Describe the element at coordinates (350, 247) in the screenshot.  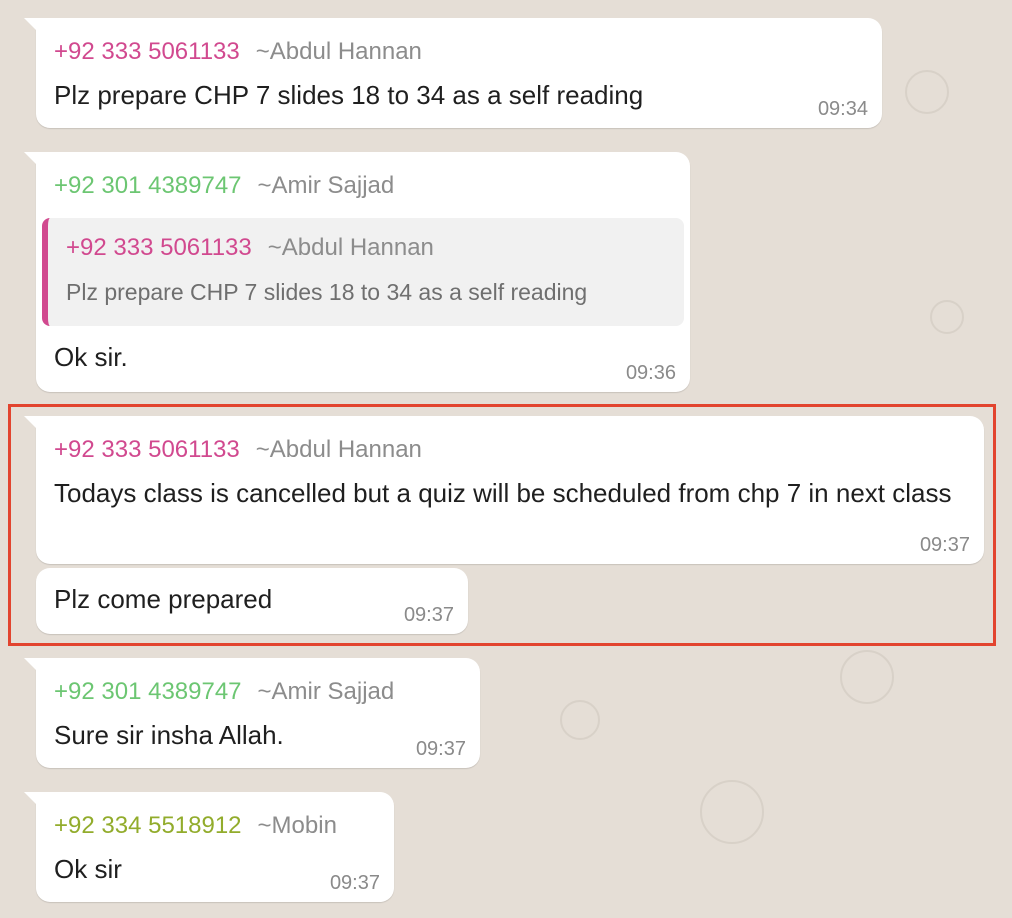
I see `quoted-sender-alias: ~Abdul Hannan` at that location.